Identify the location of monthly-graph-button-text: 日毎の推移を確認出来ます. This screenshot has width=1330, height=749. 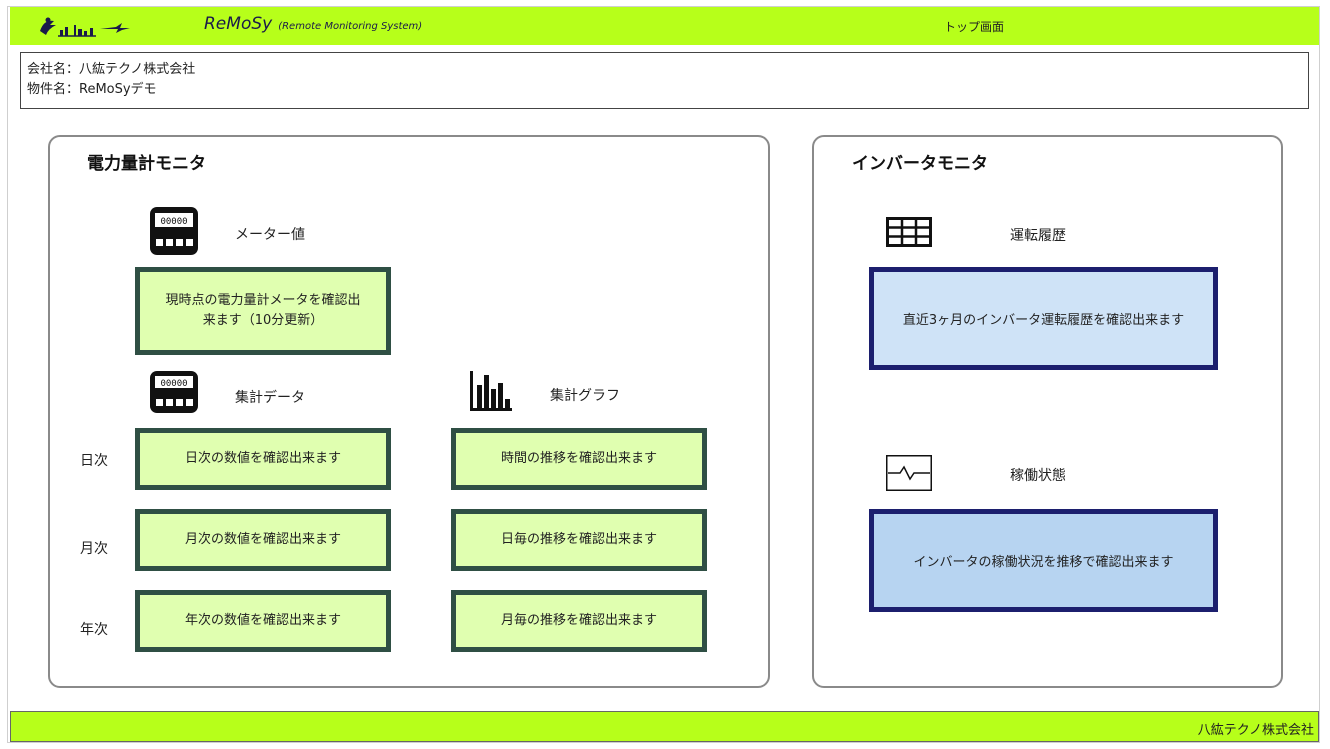
(578, 539).